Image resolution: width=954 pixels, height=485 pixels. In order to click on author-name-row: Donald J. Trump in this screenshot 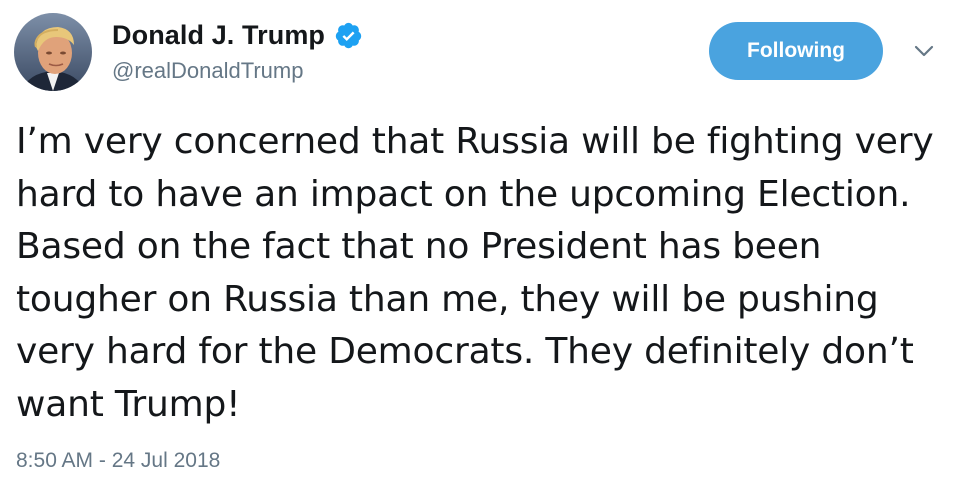, I will do `click(237, 35)`.